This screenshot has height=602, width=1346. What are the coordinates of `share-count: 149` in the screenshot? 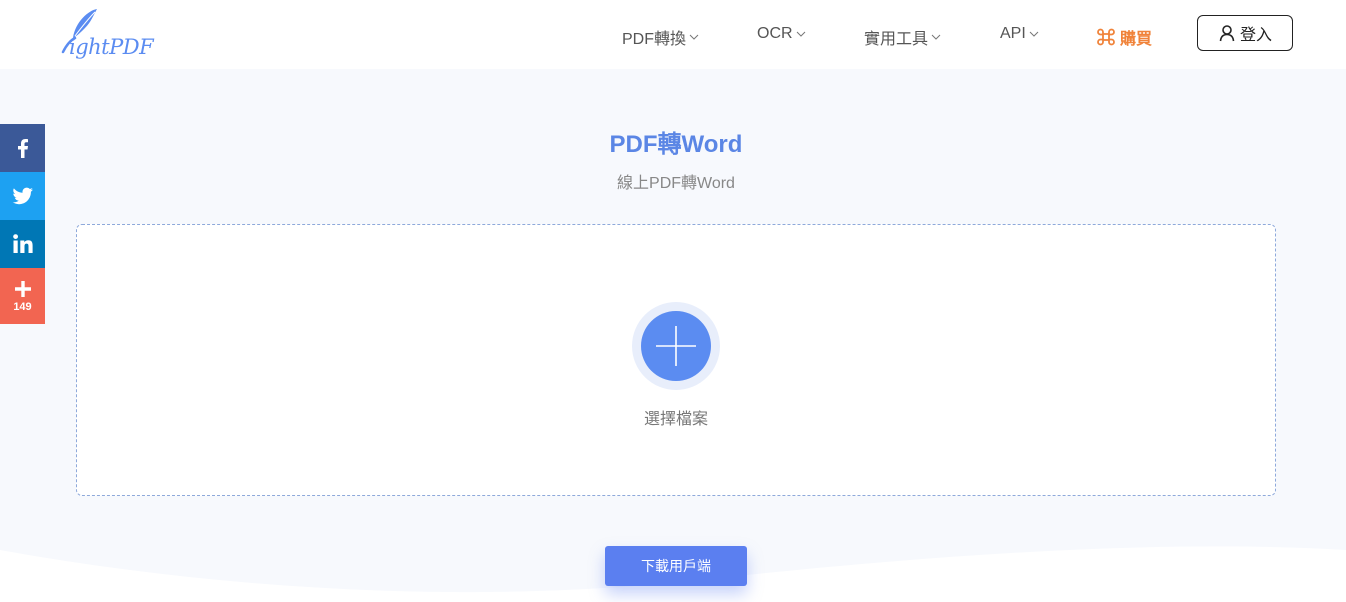 It's located at (22, 307).